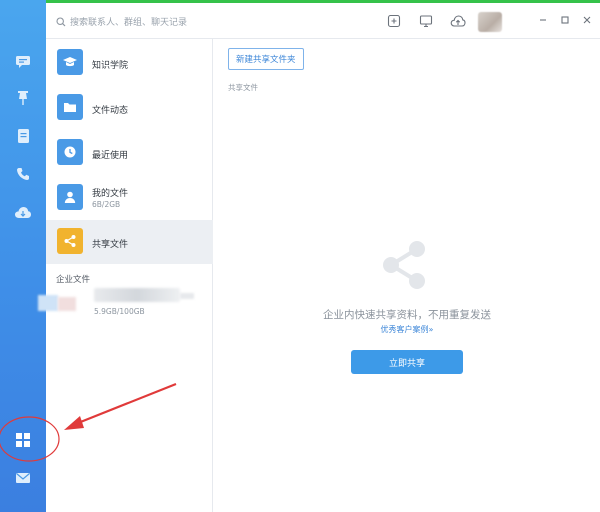 The width and height of the screenshot is (600, 512). I want to click on search-box: 搜索联系人、群组、聊天记录, so click(141, 21).